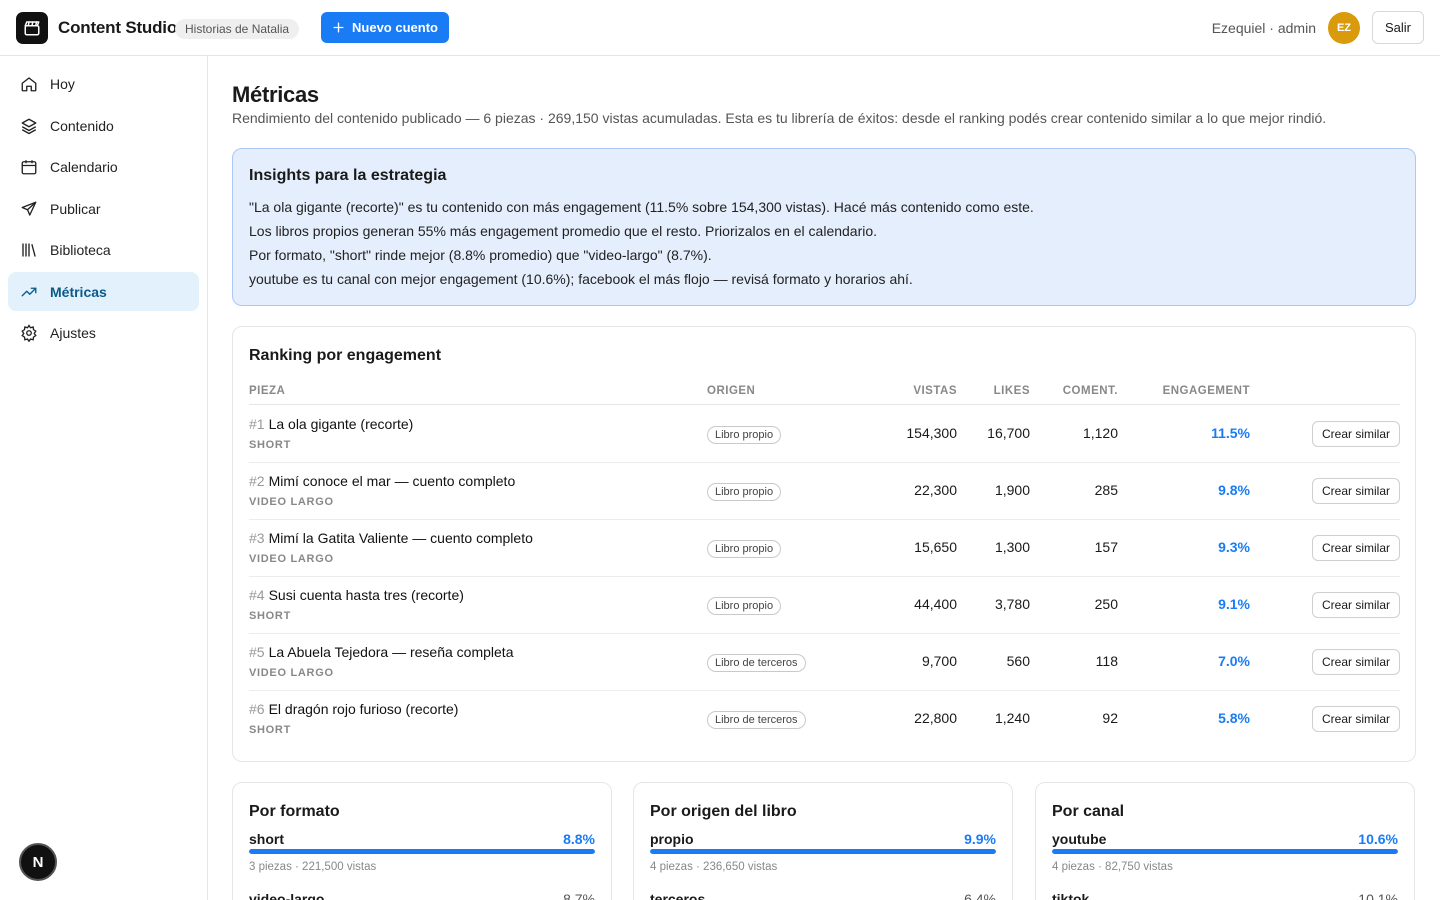 The height and width of the screenshot is (900, 1440). Describe the element at coordinates (84, 166) in the screenshot. I see `sidebar-item-label: Calendario` at that location.